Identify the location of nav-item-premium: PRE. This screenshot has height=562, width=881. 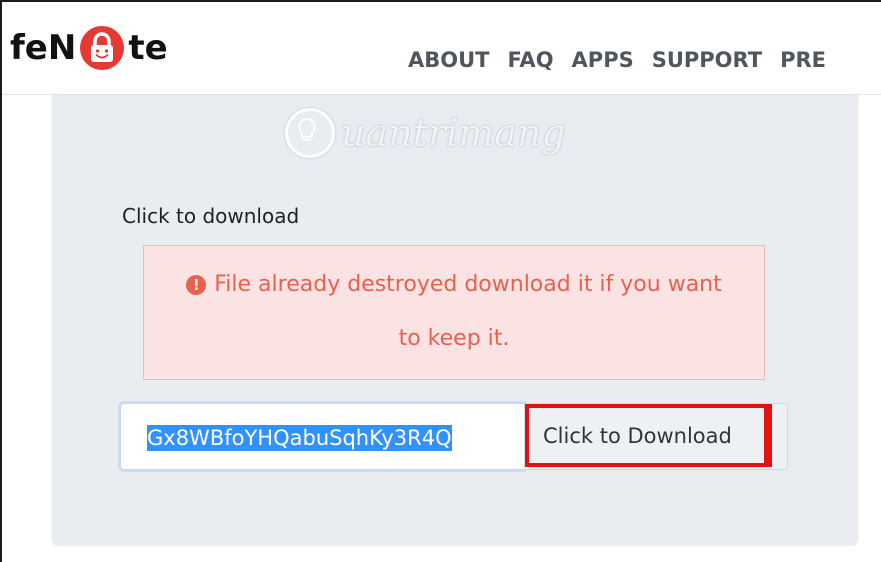
(803, 60).